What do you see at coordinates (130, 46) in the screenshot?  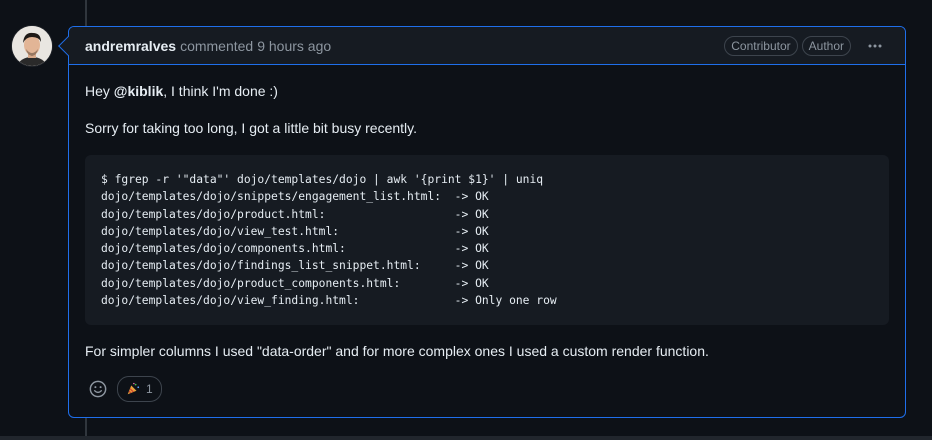 I see `author-link: andremralves` at bounding box center [130, 46].